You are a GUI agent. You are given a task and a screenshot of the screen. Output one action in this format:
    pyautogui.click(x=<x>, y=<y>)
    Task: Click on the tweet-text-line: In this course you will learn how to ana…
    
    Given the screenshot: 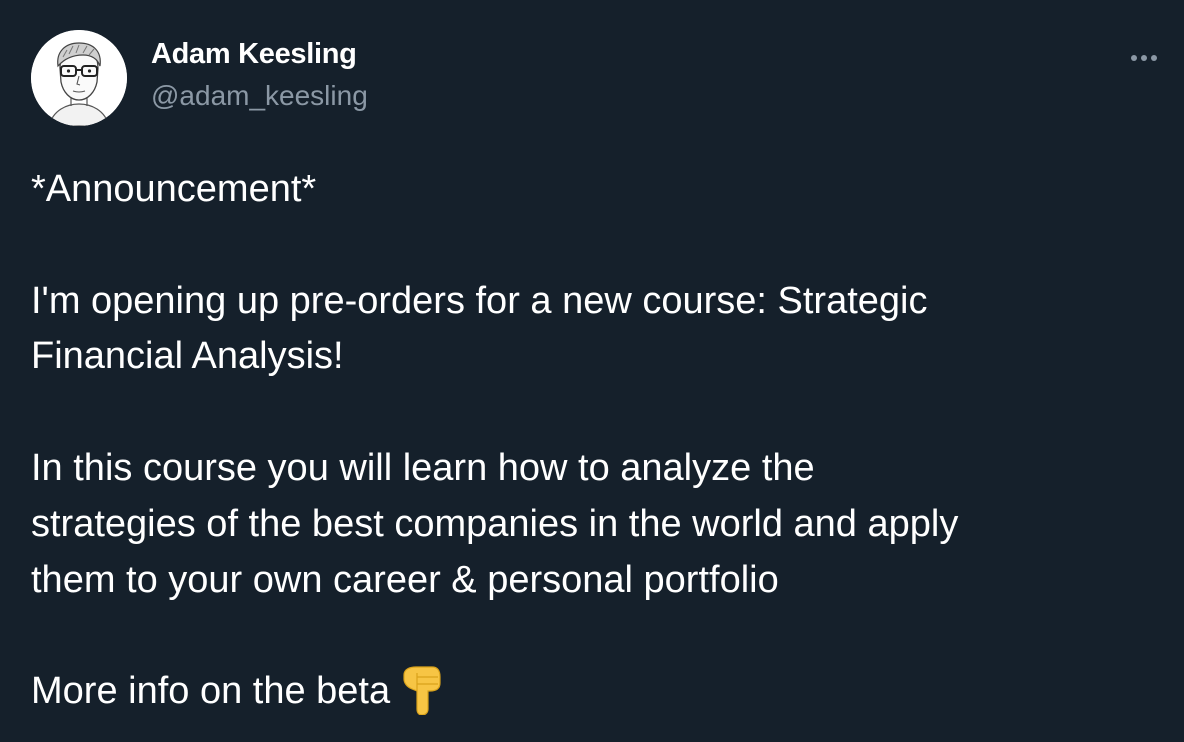 What is the action you would take?
    pyautogui.click(x=423, y=467)
    